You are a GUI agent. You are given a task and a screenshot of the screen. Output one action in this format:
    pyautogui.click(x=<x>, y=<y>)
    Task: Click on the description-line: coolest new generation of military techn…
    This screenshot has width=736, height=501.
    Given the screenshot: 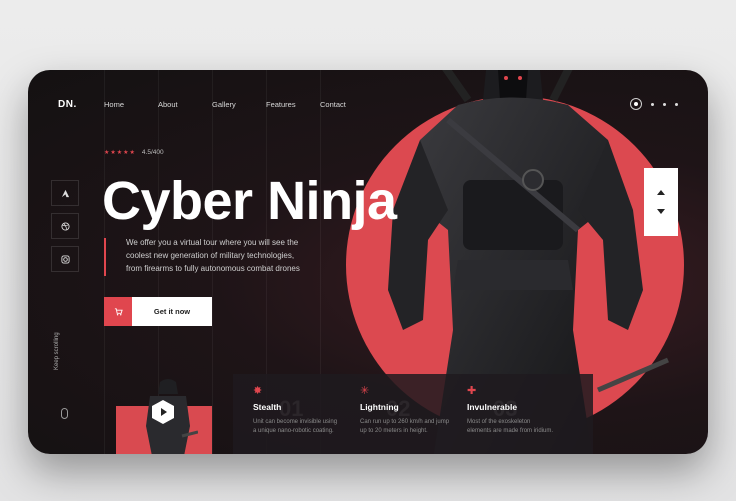 What is the action you would take?
    pyautogui.click(x=210, y=255)
    